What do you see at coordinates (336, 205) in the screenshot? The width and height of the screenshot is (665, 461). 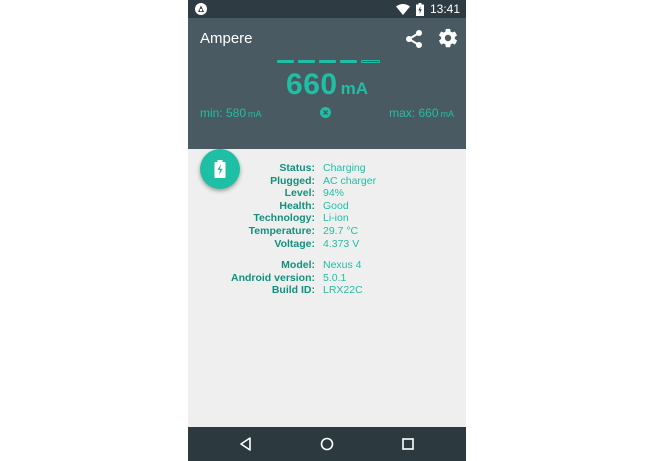 I see `info-value: Good` at bounding box center [336, 205].